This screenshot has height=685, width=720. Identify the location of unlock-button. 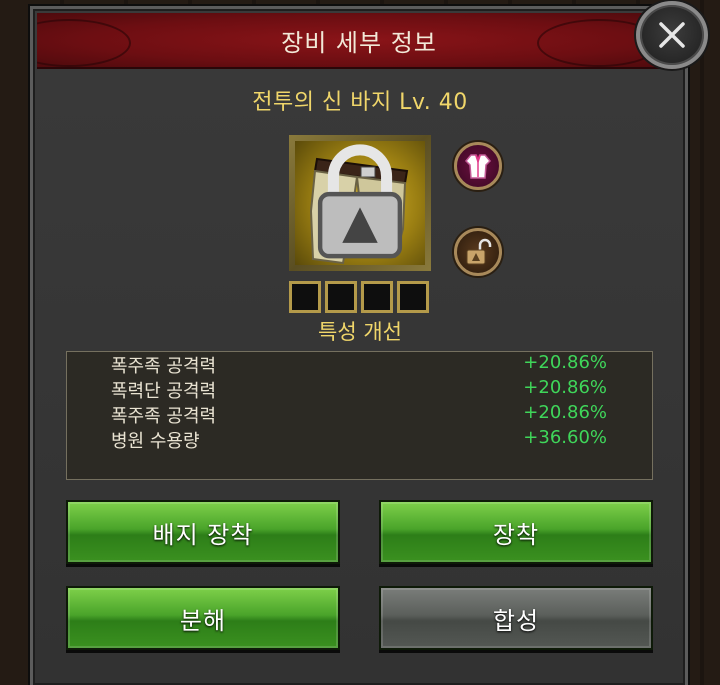
(478, 252).